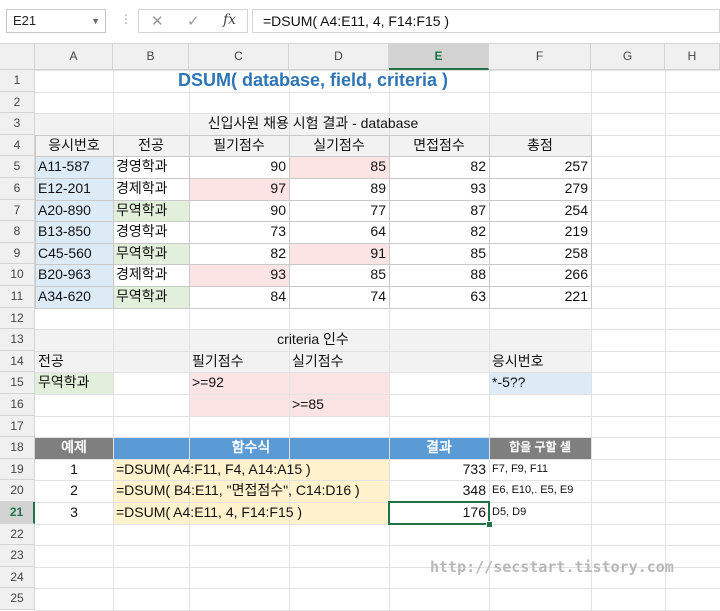 This screenshot has height=611, width=720. What do you see at coordinates (339, 362) in the screenshot?
I see `crit-practical-header: 실기점수` at bounding box center [339, 362].